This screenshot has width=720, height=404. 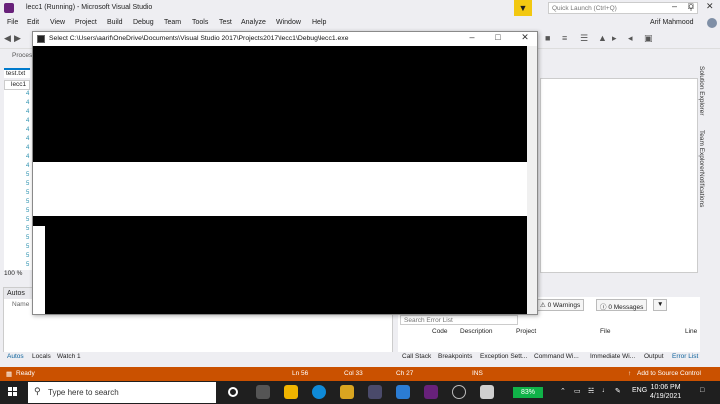 I want to click on menu-build: Build, so click(x=115, y=22).